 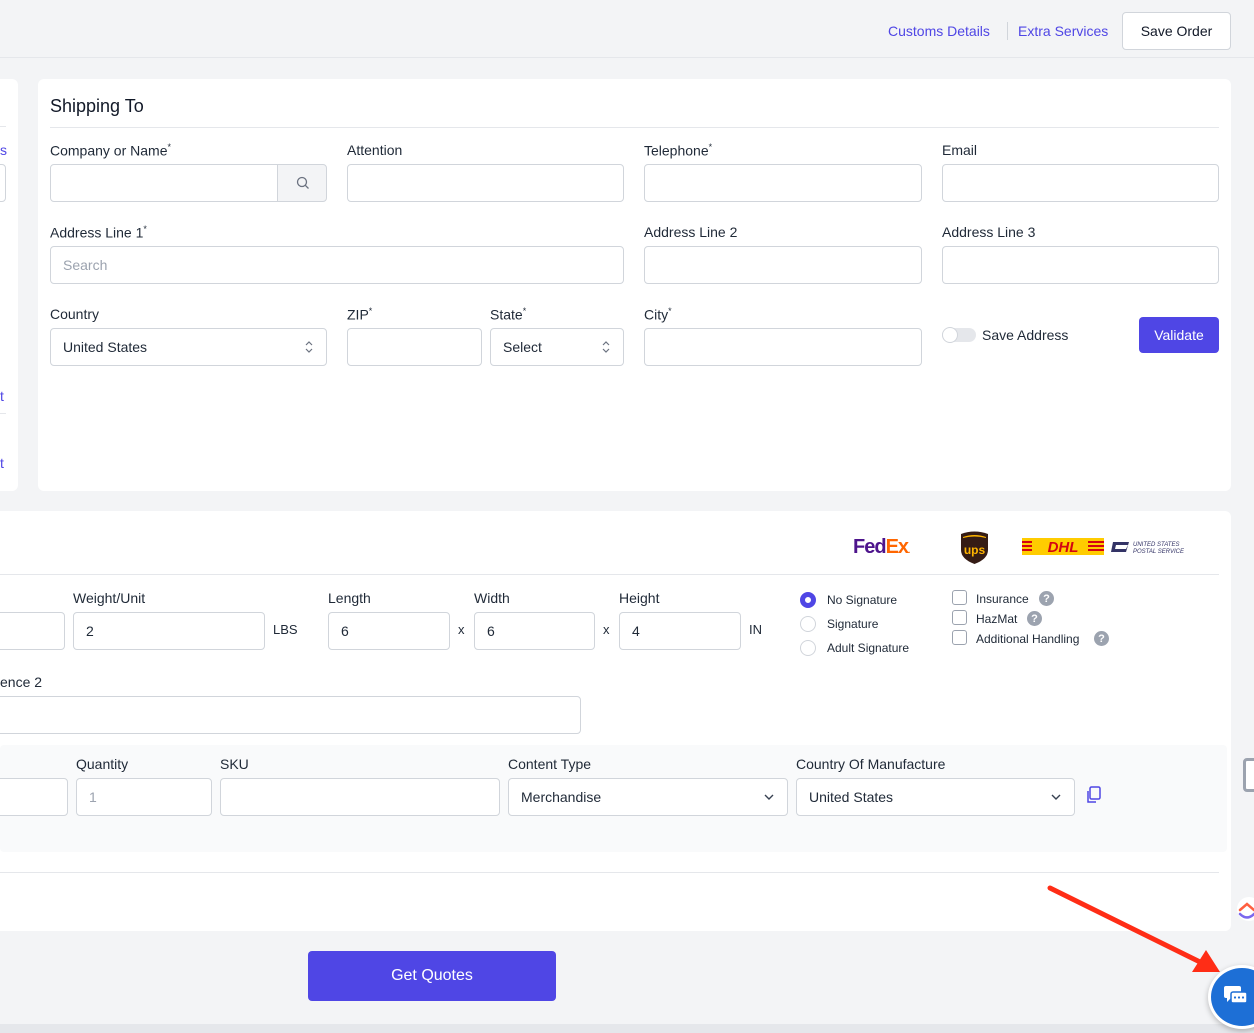 What do you see at coordinates (32, 631) in the screenshot?
I see `package-input-fragment` at bounding box center [32, 631].